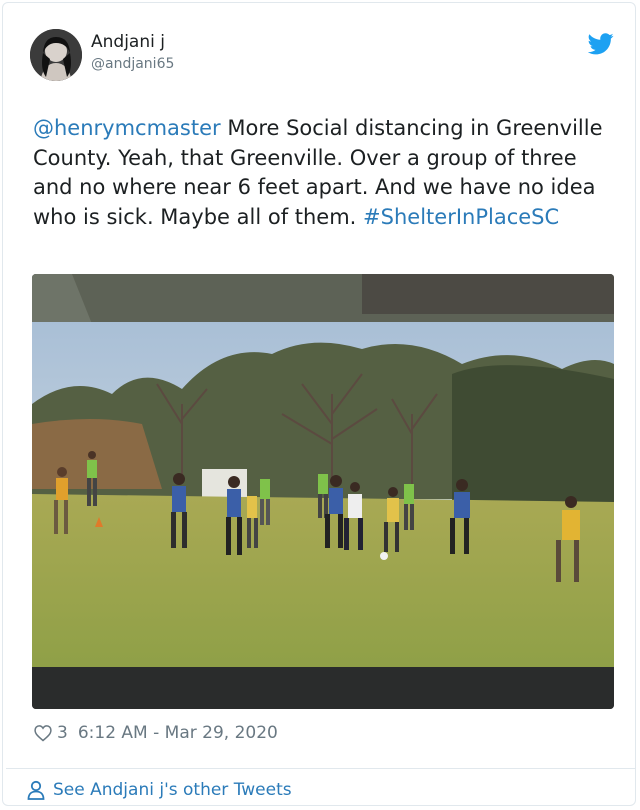  I want to click on footer-divider, so click(321, 768).